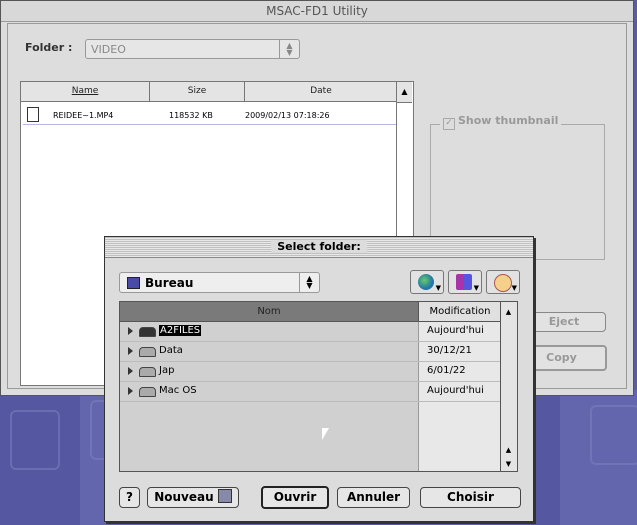 This screenshot has width=637, height=525. Describe the element at coordinates (219, 282) in the screenshot. I see `location-popup: Bureau ▲ ▼` at that location.